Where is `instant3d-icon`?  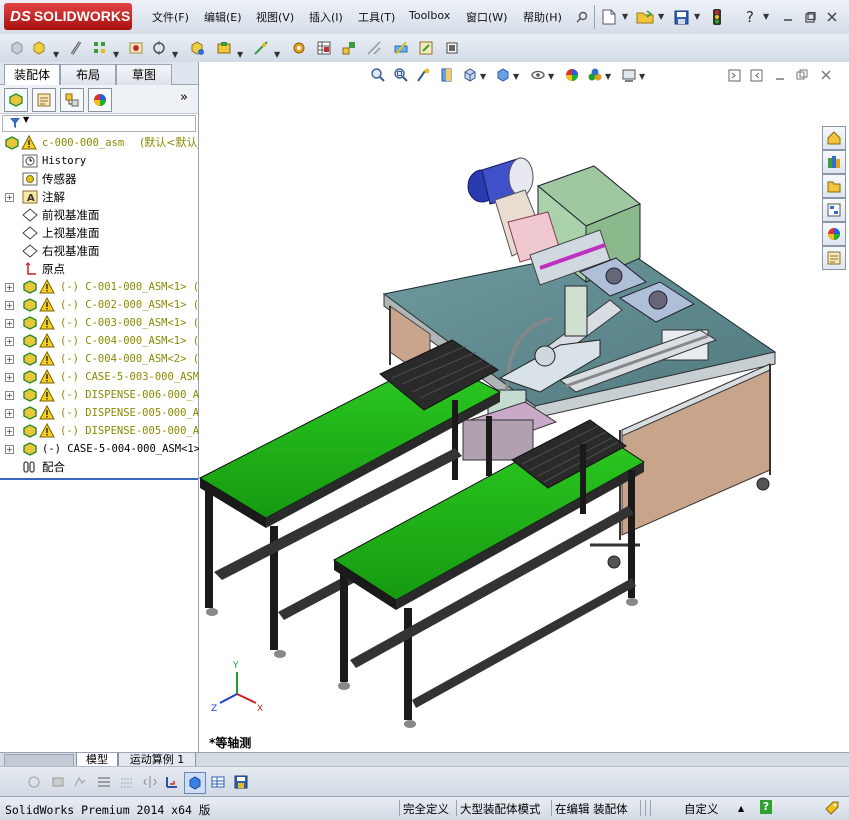 instant3d-icon is located at coordinates (452, 48).